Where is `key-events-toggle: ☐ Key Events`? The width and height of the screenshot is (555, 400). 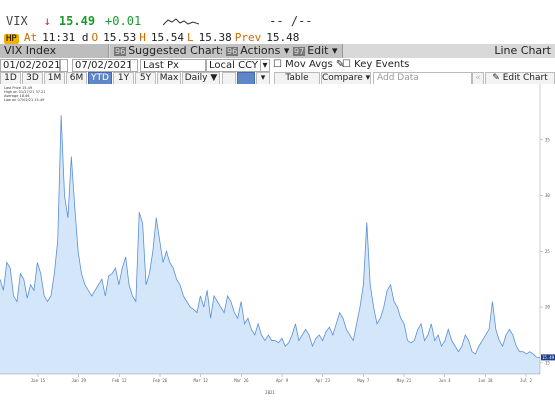
key-events-toggle: ☐ Key Events is located at coordinates (375, 64).